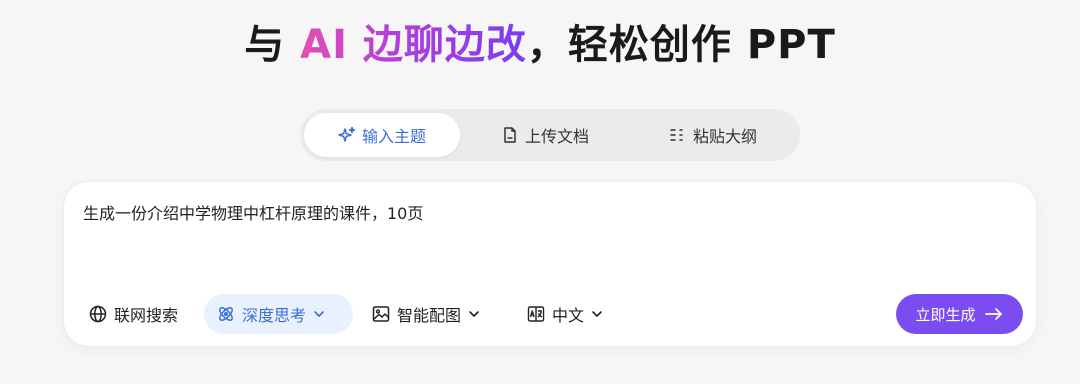 Image resolution: width=1080 pixels, height=384 pixels. I want to click on language-dropdown: 中文, so click(565, 314).